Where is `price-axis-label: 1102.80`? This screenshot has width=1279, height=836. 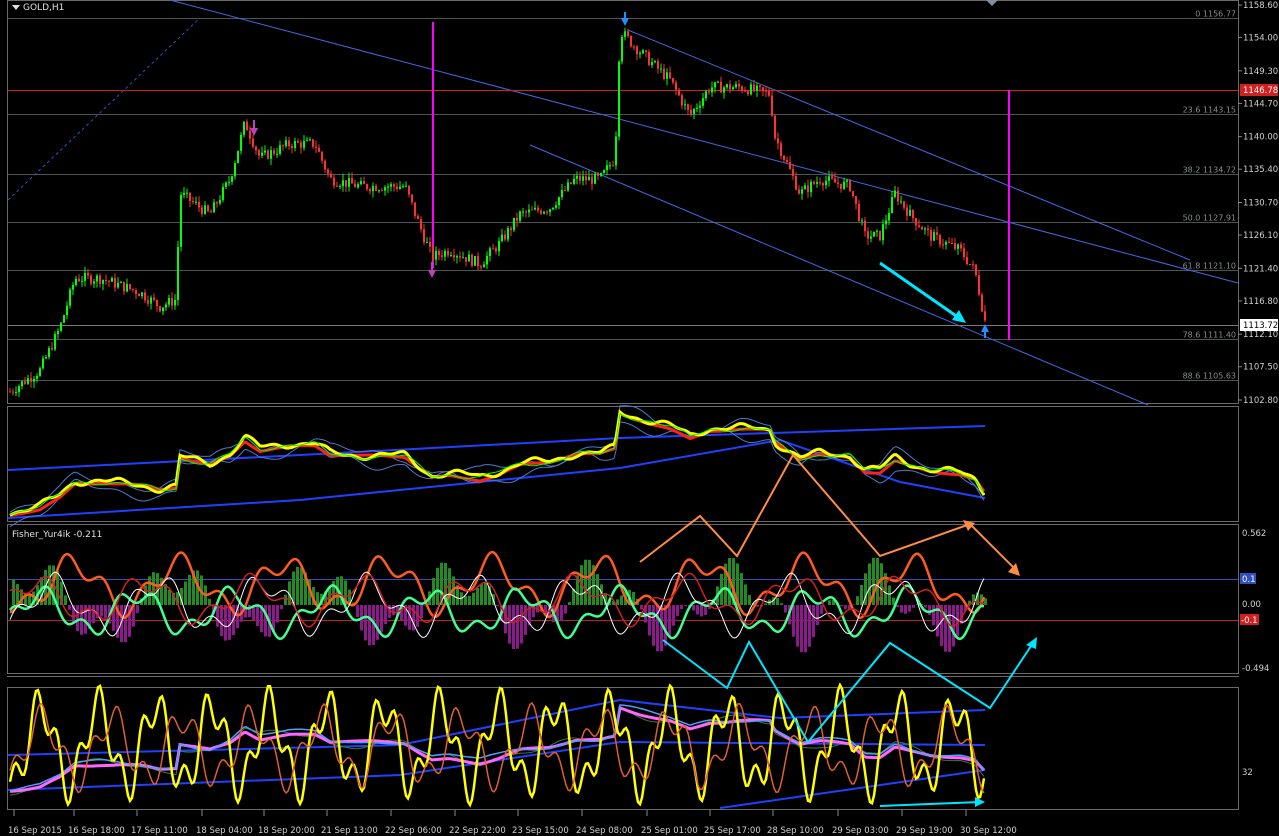
price-axis-label: 1102.80 is located at coordinates (1260, 401).